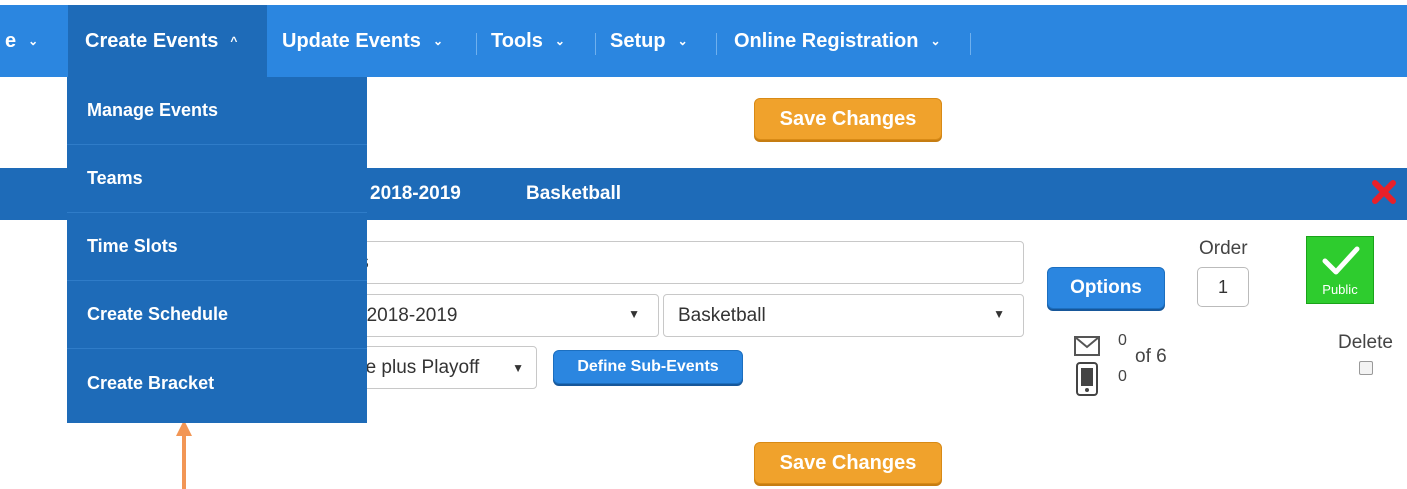 The width and height of the screenshot is (1407, 489). Describe the element at coordinates (1122, 376) in the screenshot. I see `phone-count: 0` at that location.